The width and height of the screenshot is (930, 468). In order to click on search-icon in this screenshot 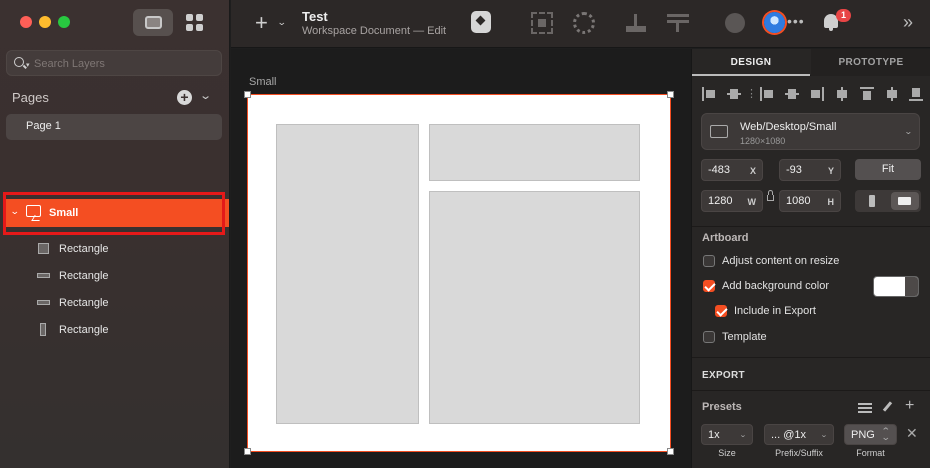, I will do `click(19, 62)`.